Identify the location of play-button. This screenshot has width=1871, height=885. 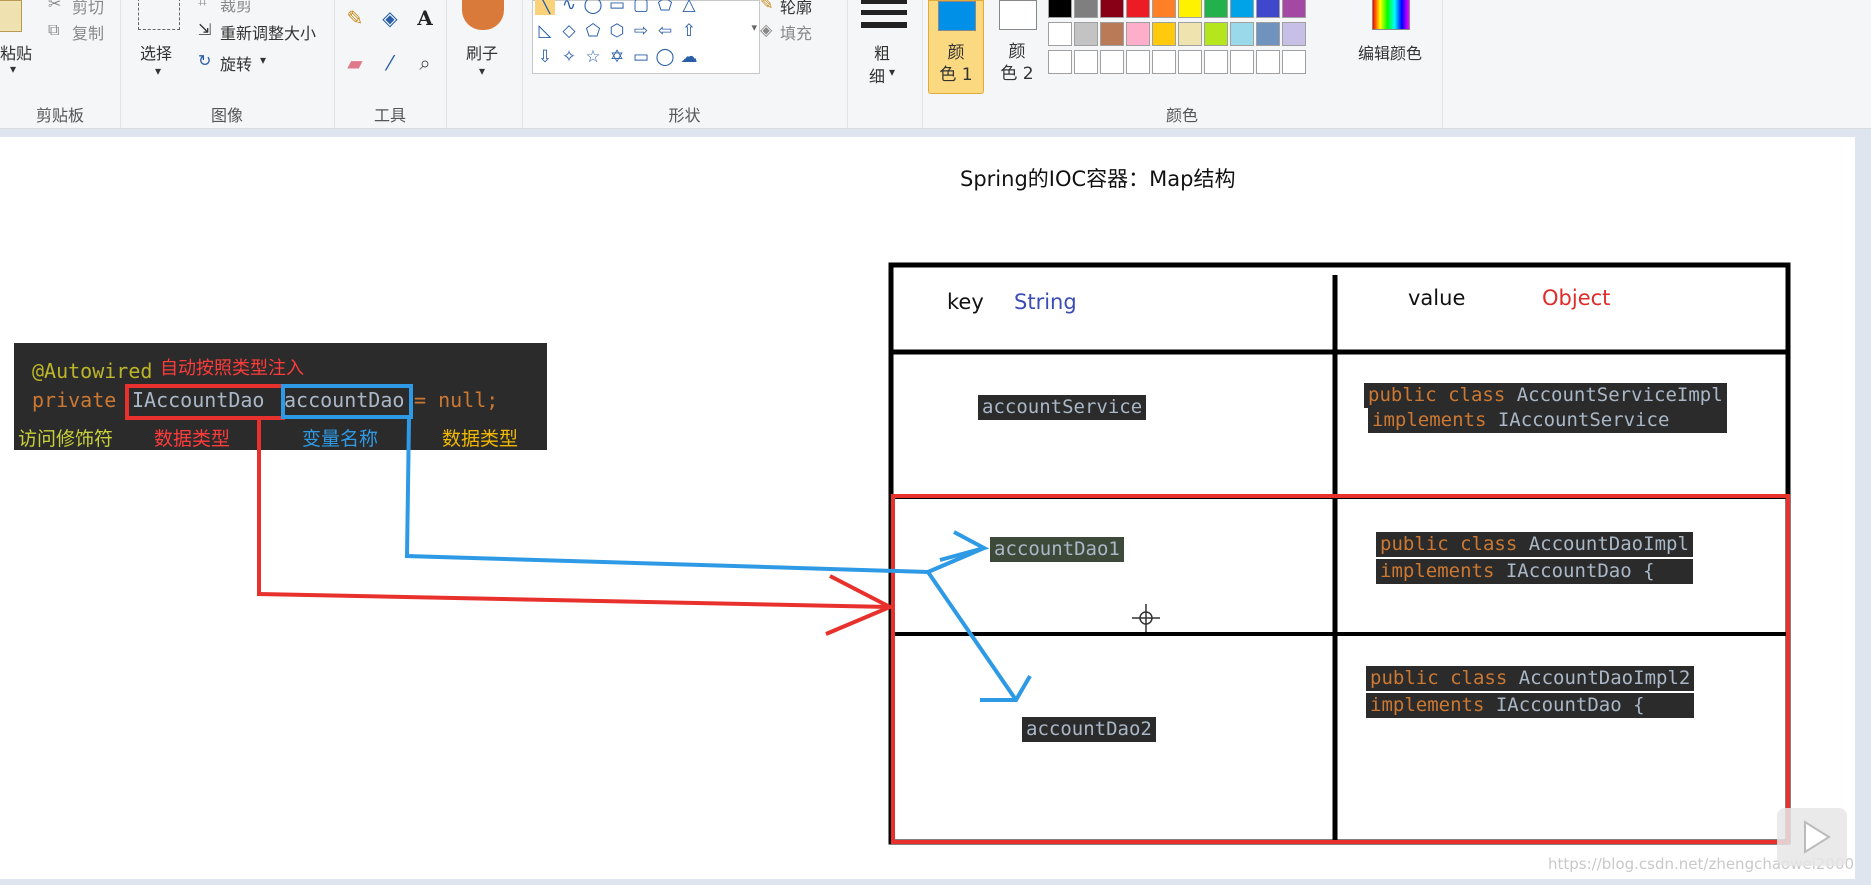
(1812, 837).